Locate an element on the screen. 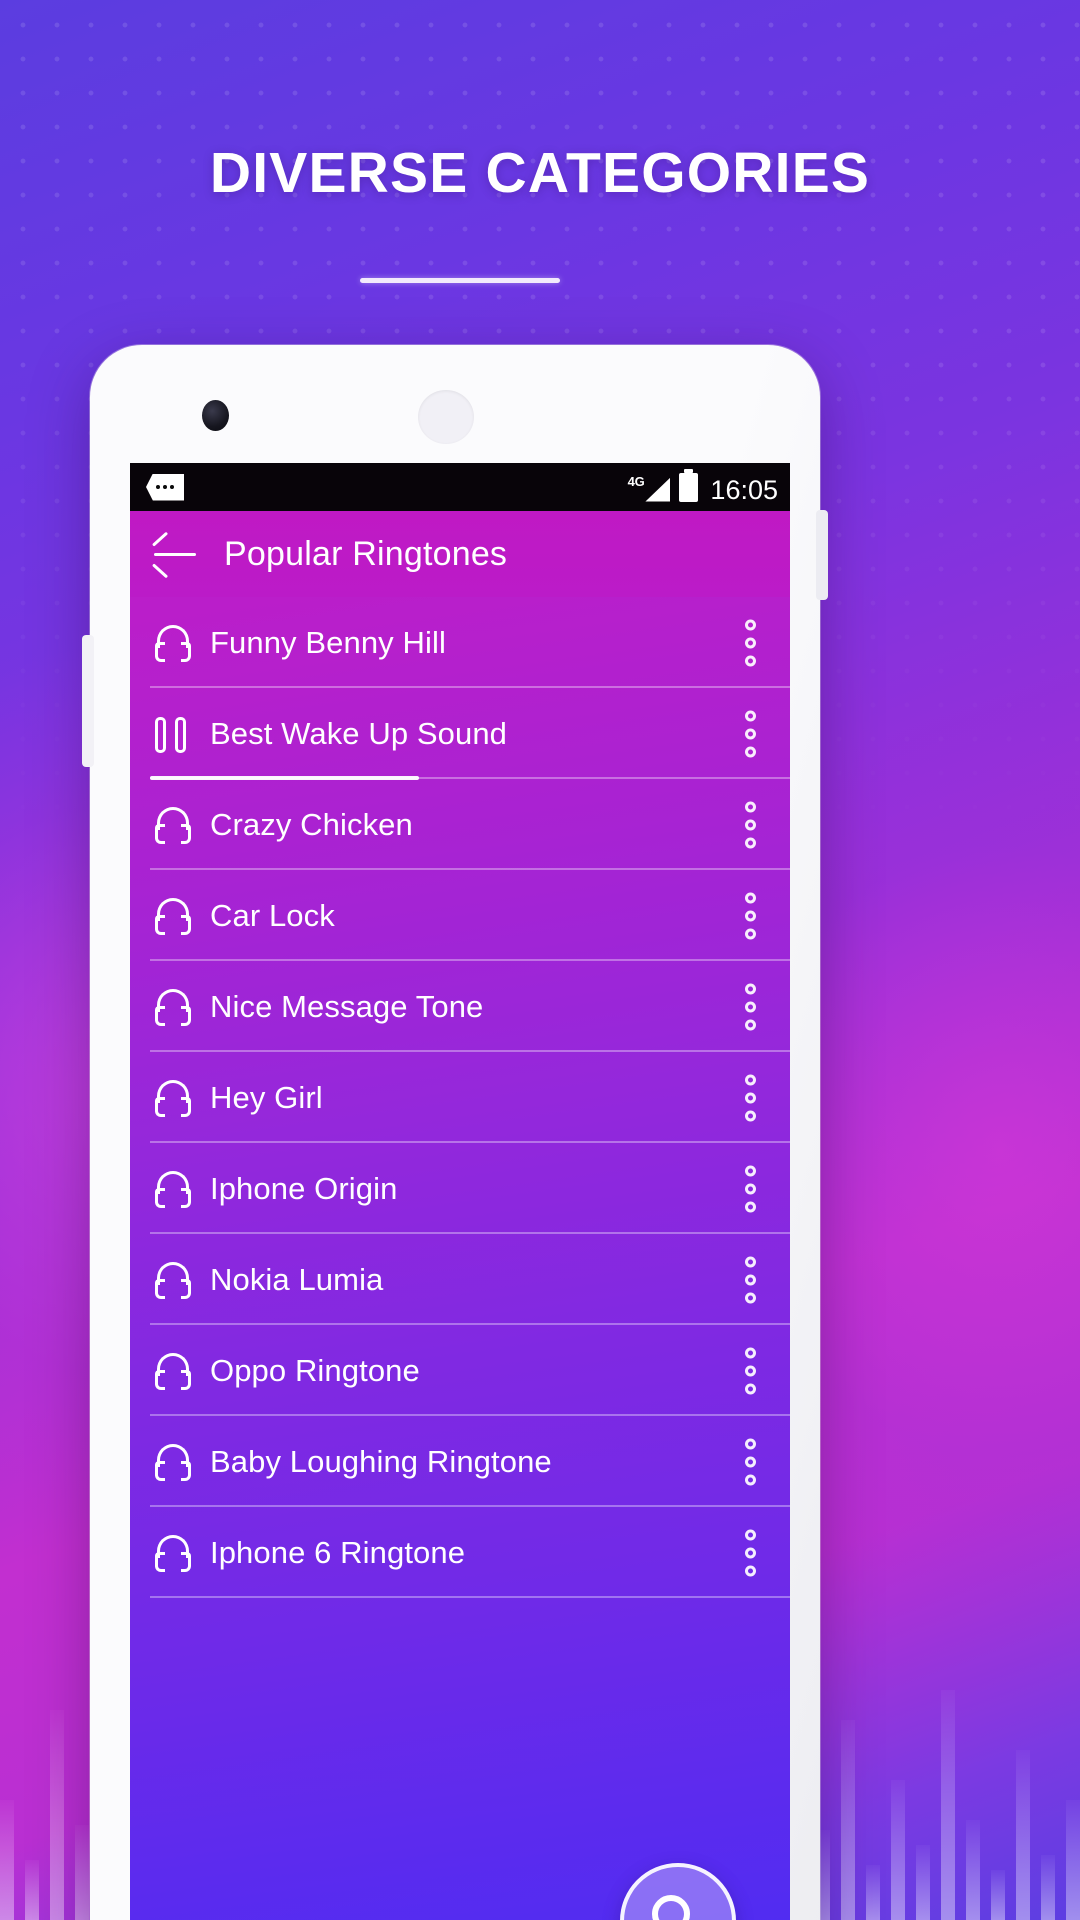 The image size is (1080, 1920). app-bar: Popular Ringtones is located at coordinates (460, 554).